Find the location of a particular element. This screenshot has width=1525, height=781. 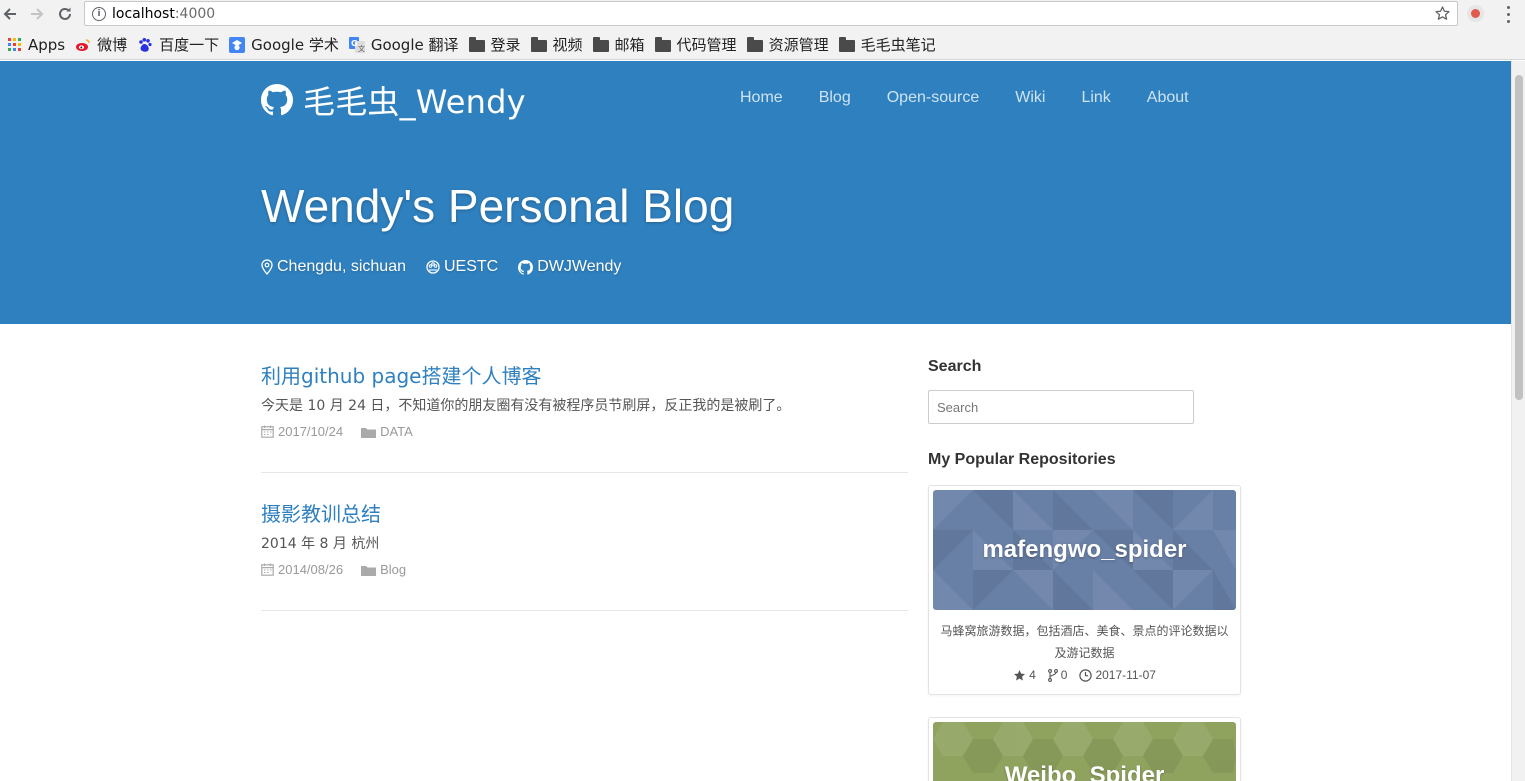

page-scrollbar is located at coordinates (1518, 421).